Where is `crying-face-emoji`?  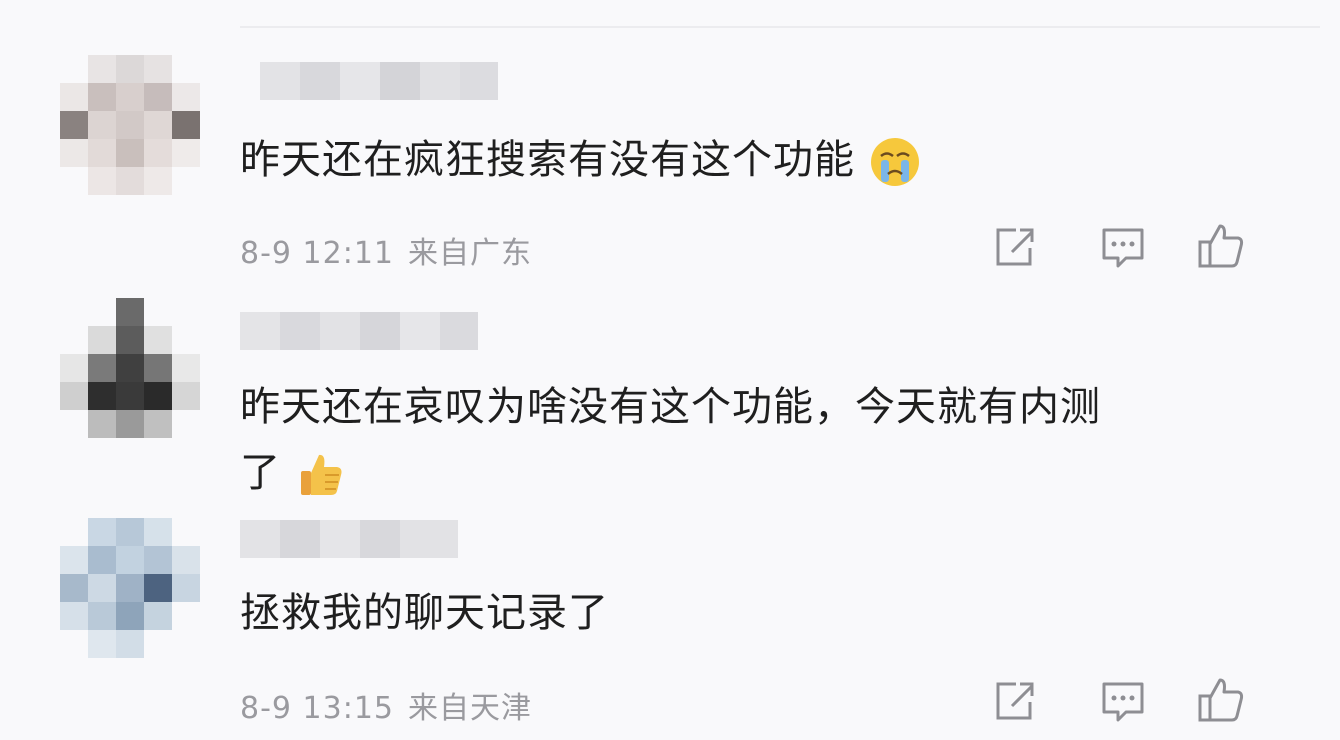
crying-face-emoji is located at coordinates (895, 162).